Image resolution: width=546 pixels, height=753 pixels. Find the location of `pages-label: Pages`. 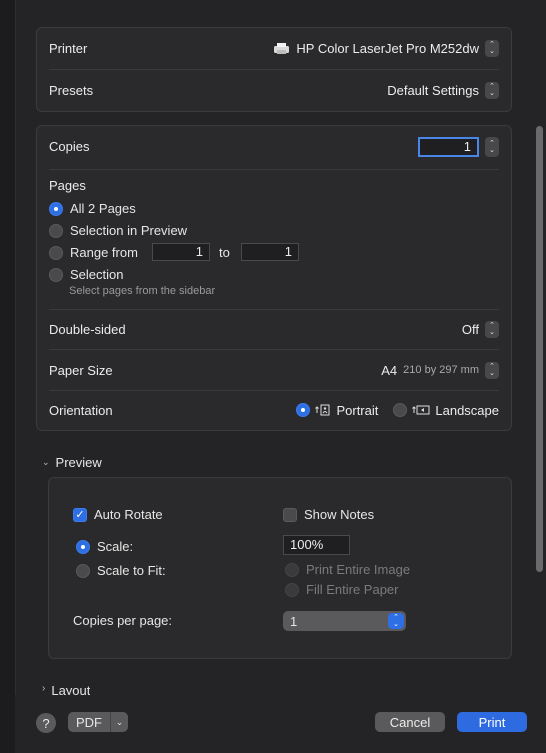

pages-label: Pages is located at coordinates (67, 185).